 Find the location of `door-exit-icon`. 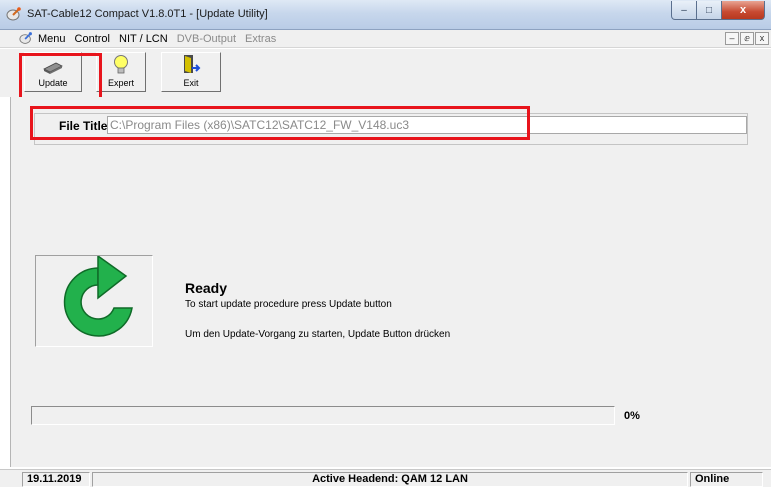

door-exit-icon is located at coordinates (192, 64).